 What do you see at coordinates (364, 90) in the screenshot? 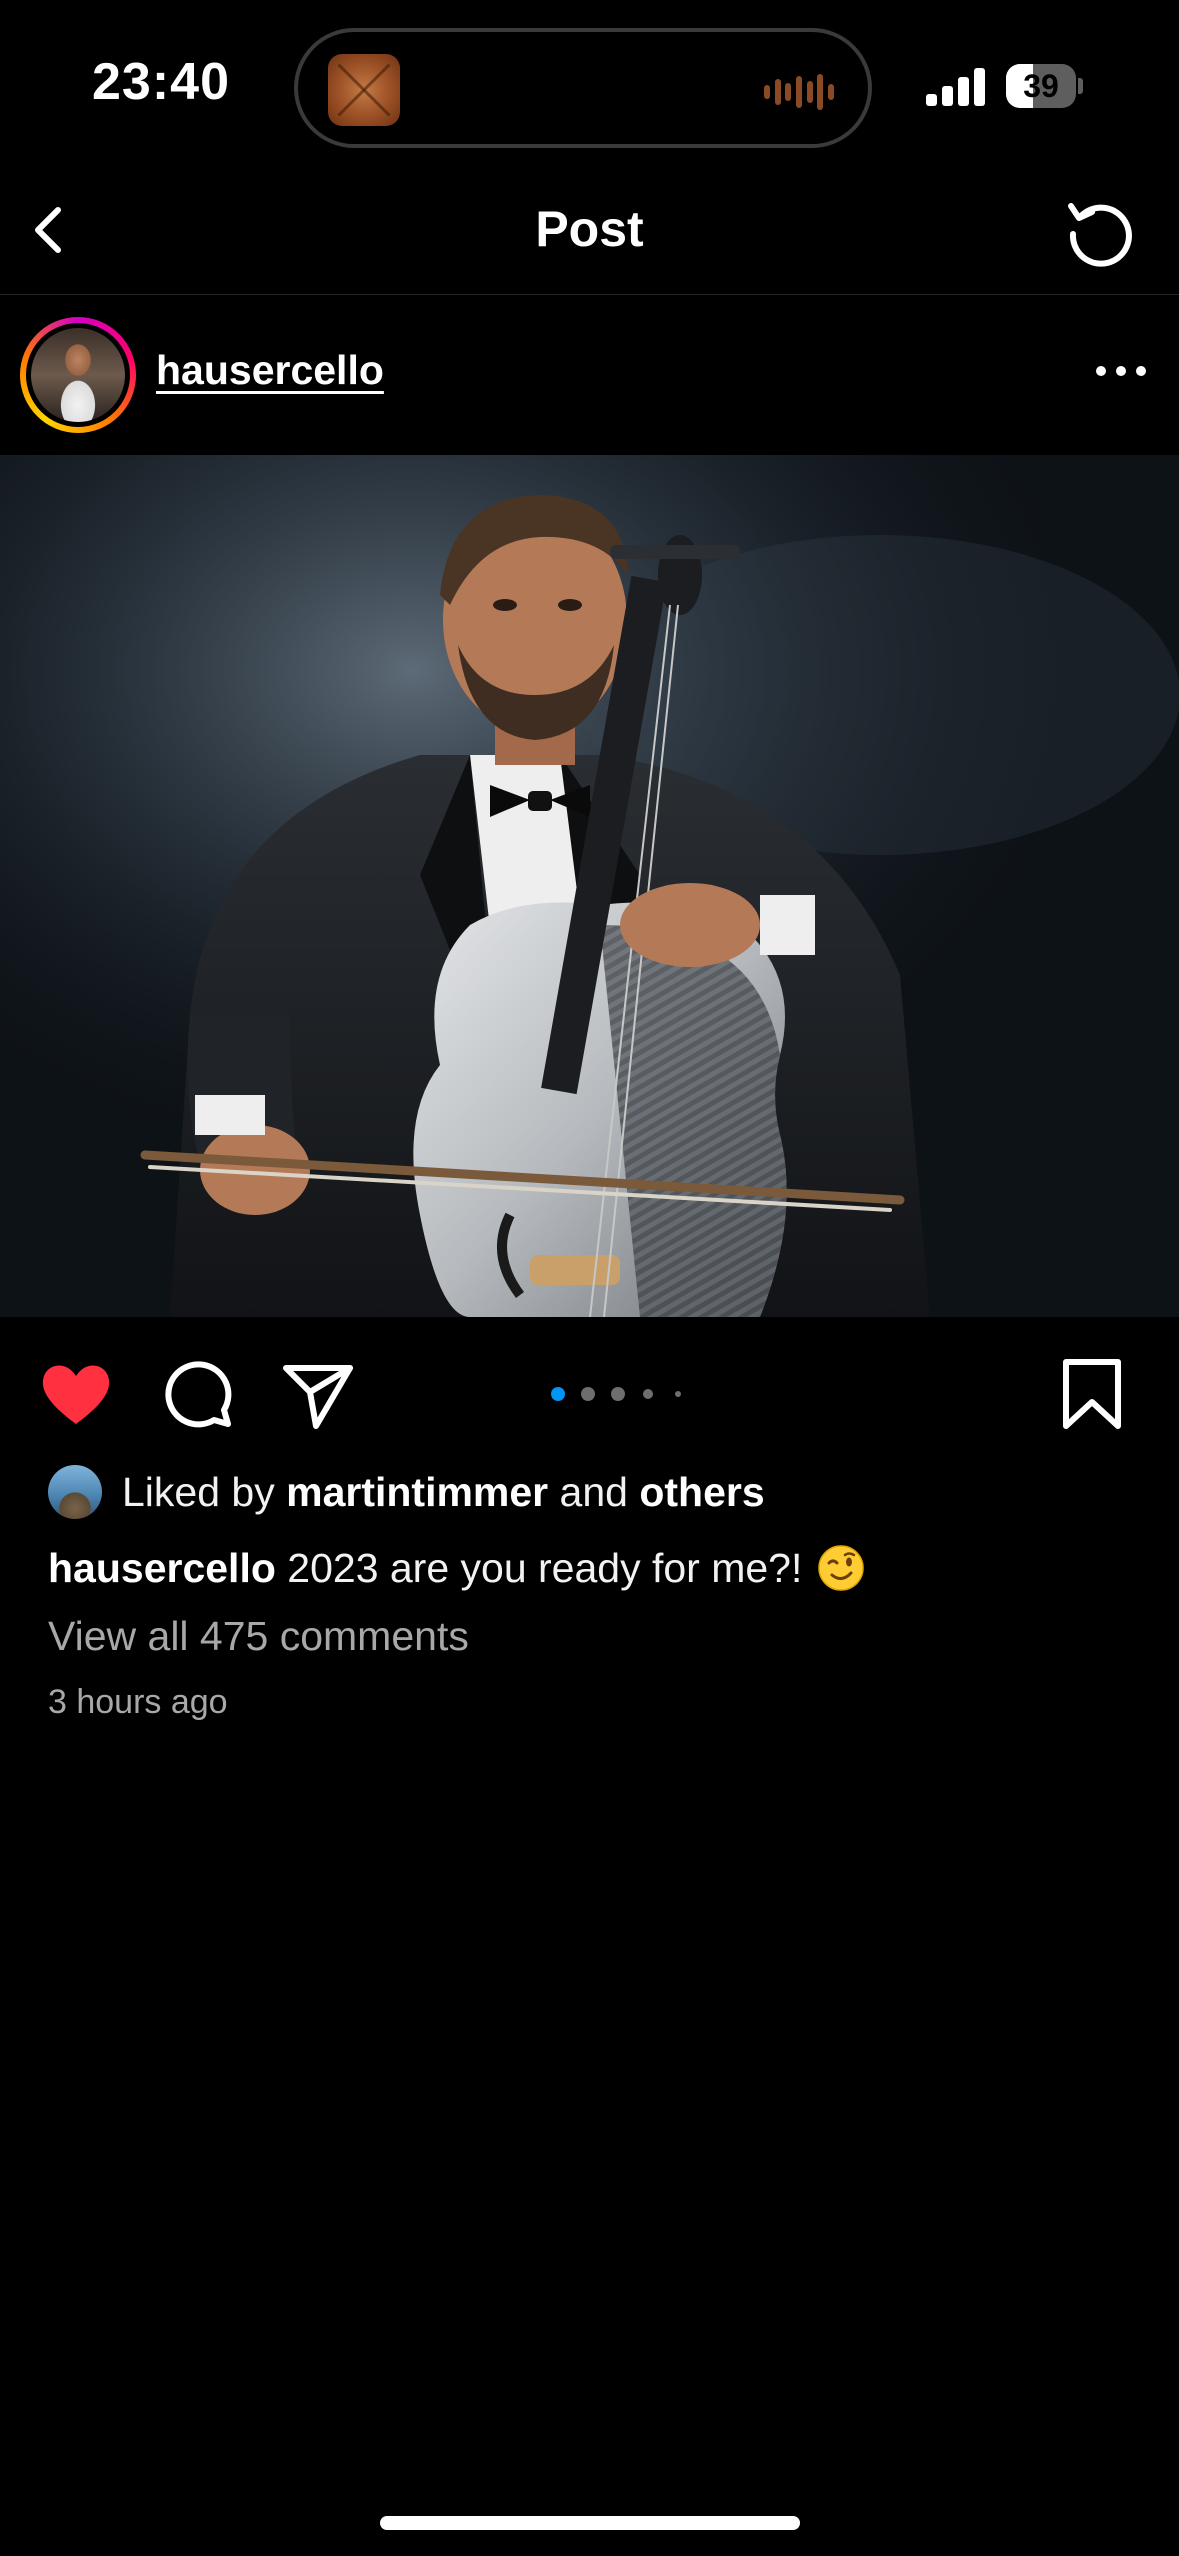
I see `now-playing-artwork` at bounding box center [364, 90].